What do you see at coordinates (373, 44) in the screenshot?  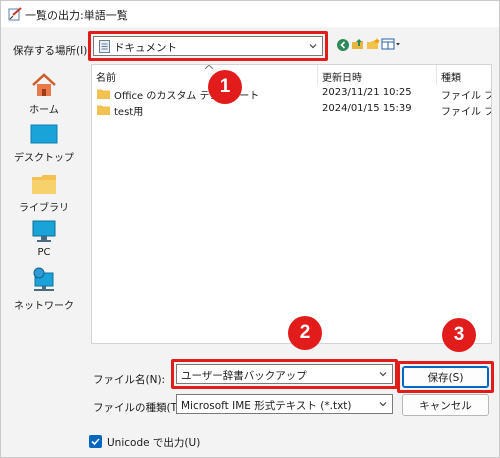 I see `new-folder-icon` at bounding box center [373, 44].